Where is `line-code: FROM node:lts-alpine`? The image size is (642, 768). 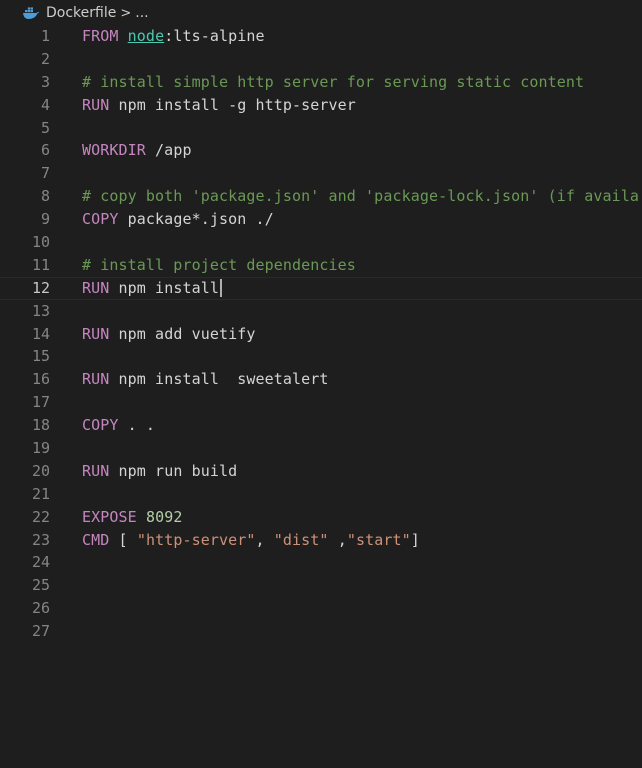 line-code: FROM node:lts-alpine is located at coordinates (173, 36).